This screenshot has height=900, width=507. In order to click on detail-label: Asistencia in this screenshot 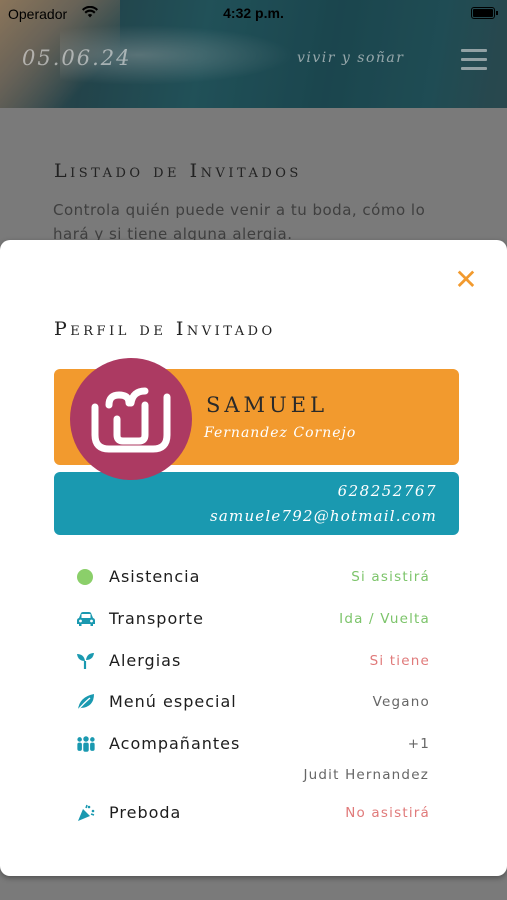, I will do `click(155, 576)`.